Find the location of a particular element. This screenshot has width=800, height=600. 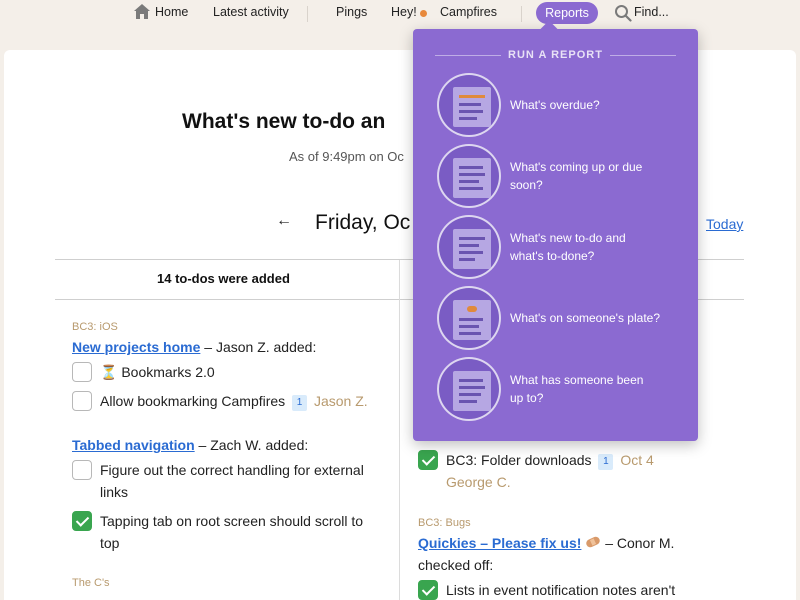

list-heading-suffix: – Zach W. added: is located at coordinates (251, 445).